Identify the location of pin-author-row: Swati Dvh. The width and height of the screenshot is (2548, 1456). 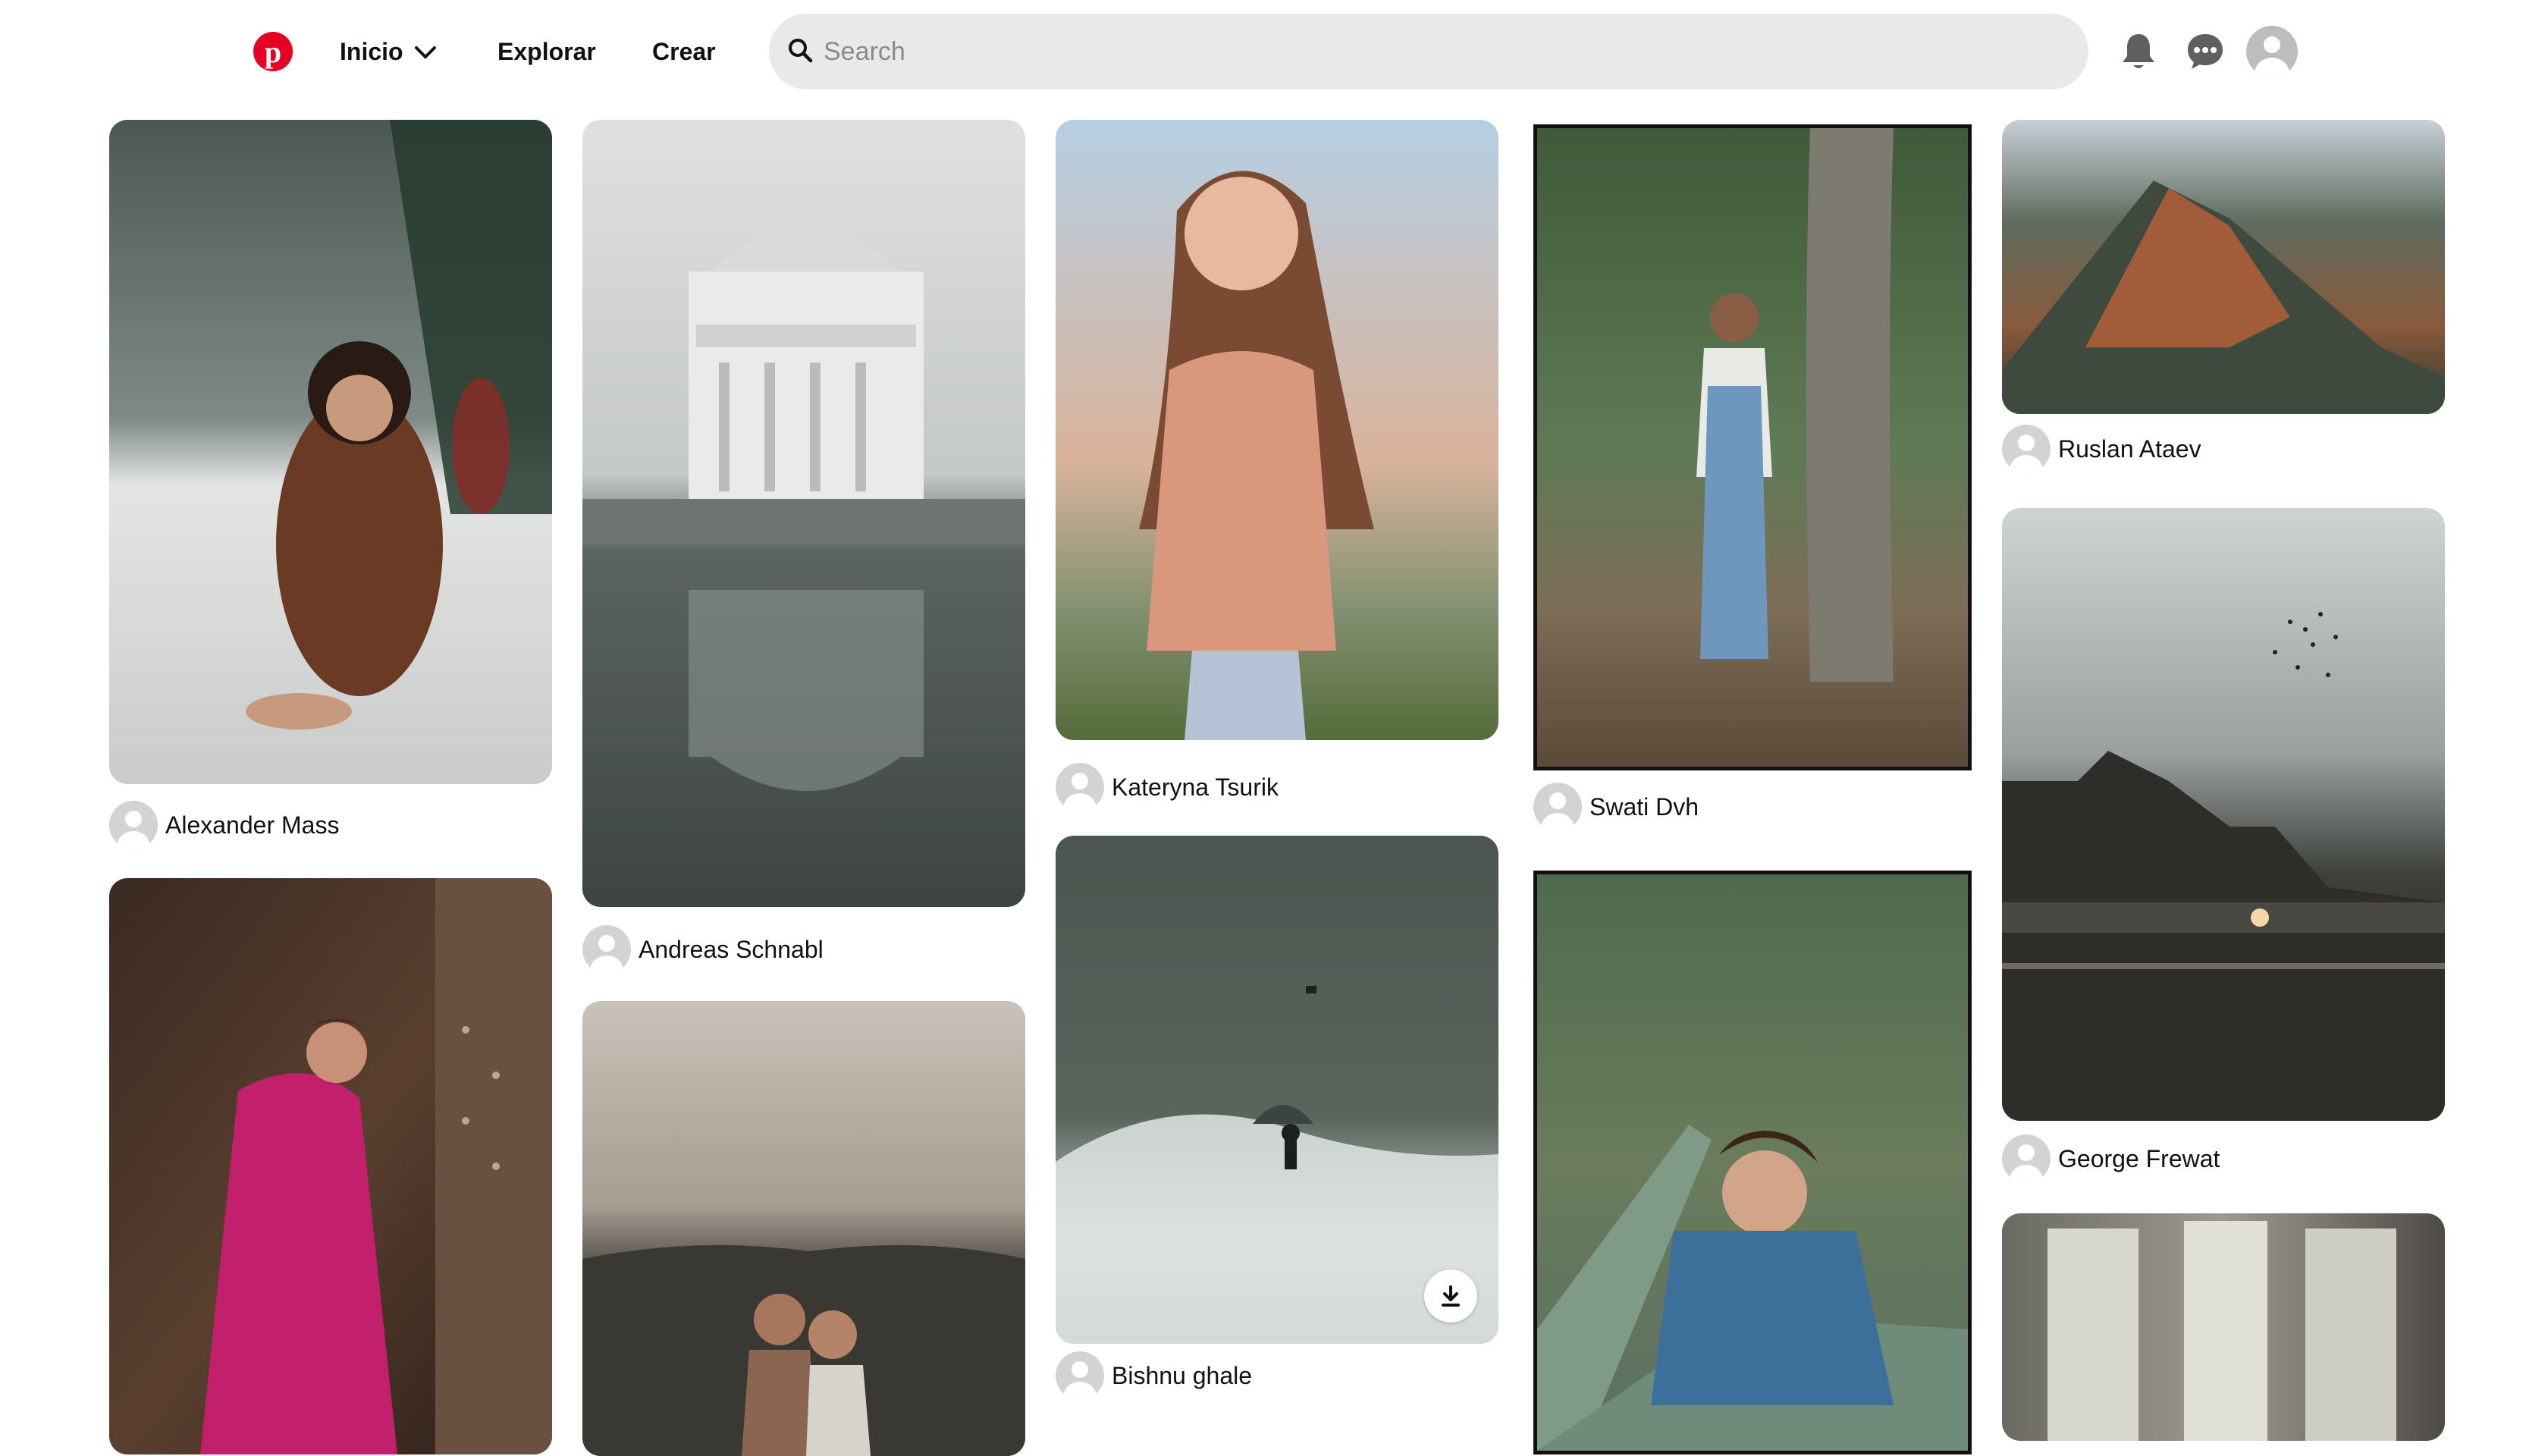
(1616, 807).